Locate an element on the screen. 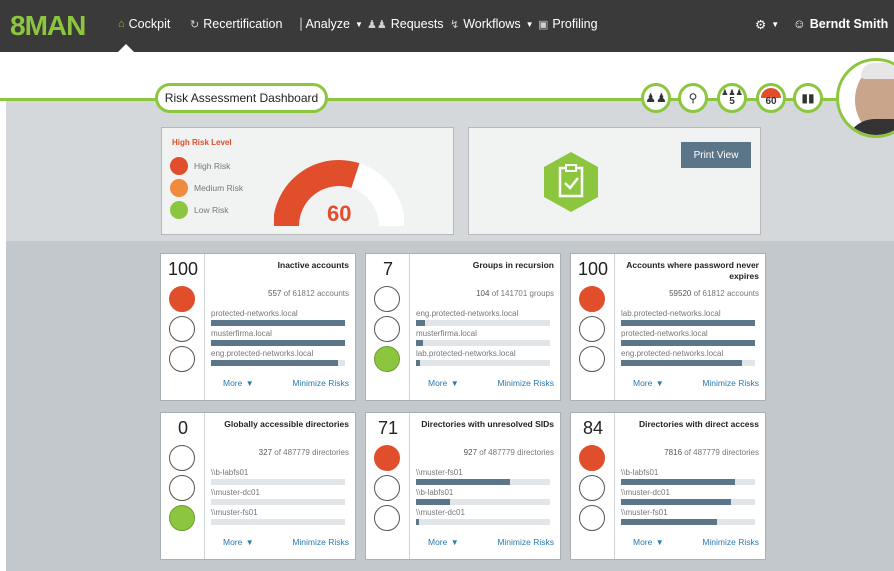 The width and height of the screenshot is (894, 571). card-count: 104 of 141701 groups is located at coordinates (484, 293).